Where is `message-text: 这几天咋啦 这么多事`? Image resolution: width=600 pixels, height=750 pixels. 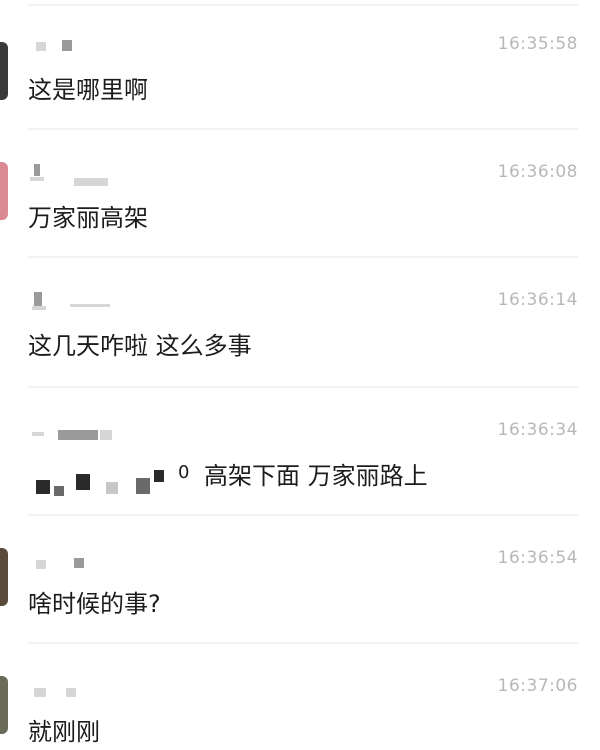
message-text: 这几天咋啦 这么多事 is located at coordinates (140, 346).